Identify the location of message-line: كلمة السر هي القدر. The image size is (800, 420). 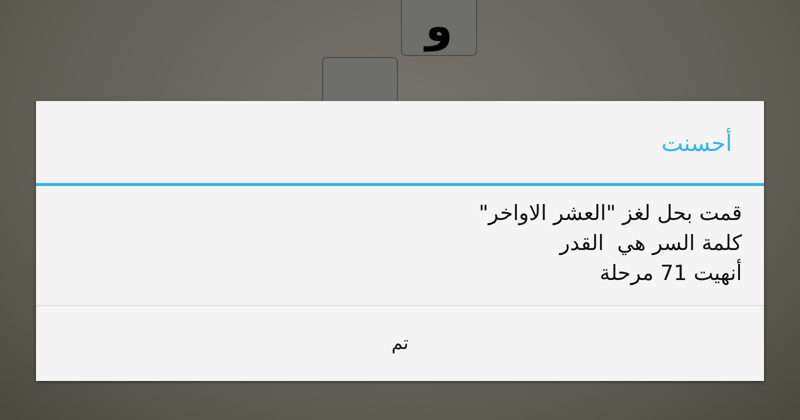
(650, 244).